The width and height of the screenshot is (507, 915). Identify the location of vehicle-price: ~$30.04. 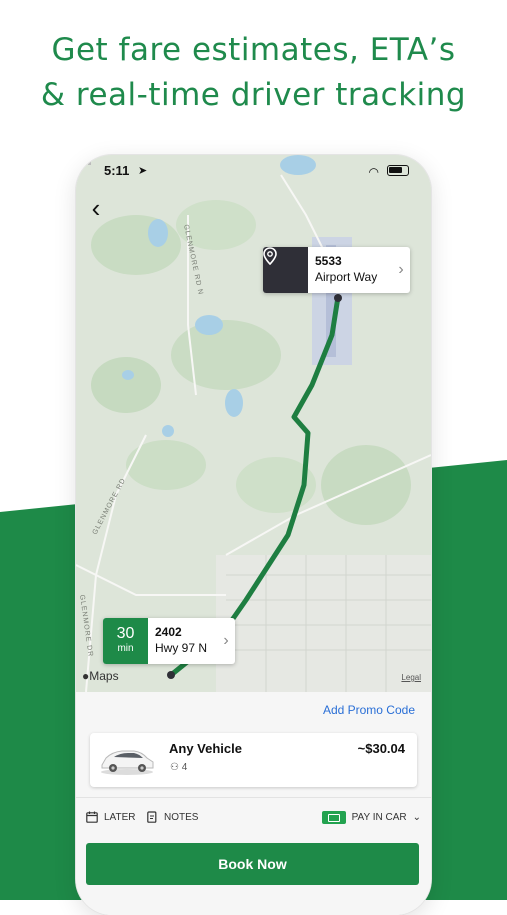
(381, 748).